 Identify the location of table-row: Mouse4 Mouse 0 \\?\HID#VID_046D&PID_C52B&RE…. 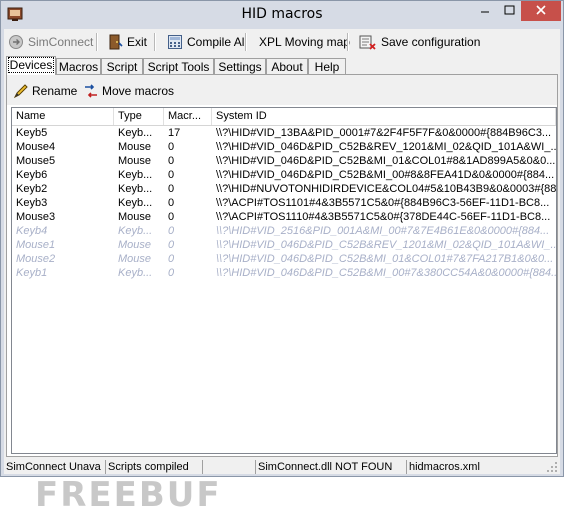
(284, 147).